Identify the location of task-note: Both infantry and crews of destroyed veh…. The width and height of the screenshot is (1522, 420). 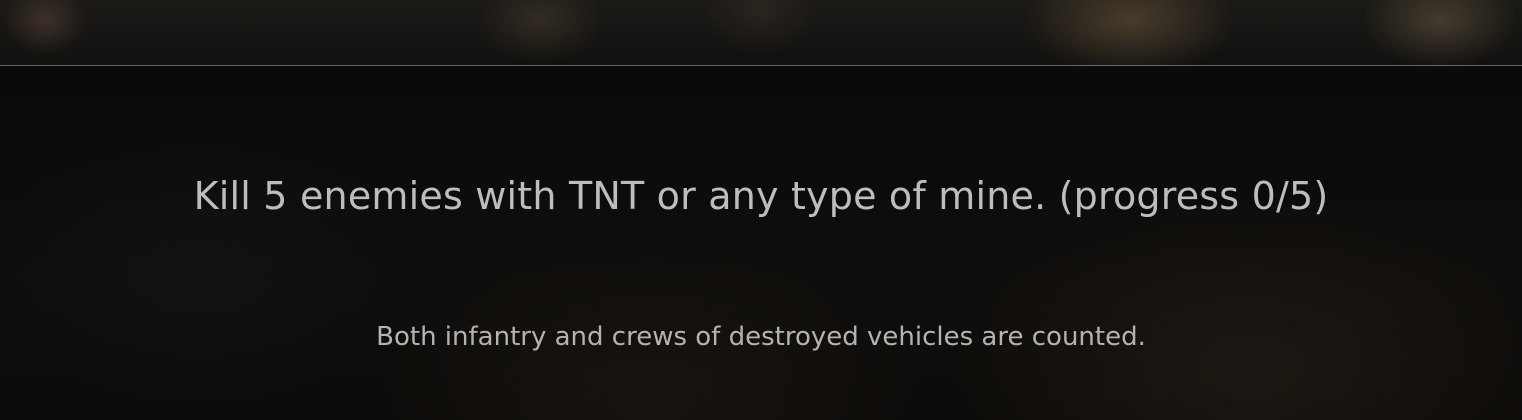
(761, 337).